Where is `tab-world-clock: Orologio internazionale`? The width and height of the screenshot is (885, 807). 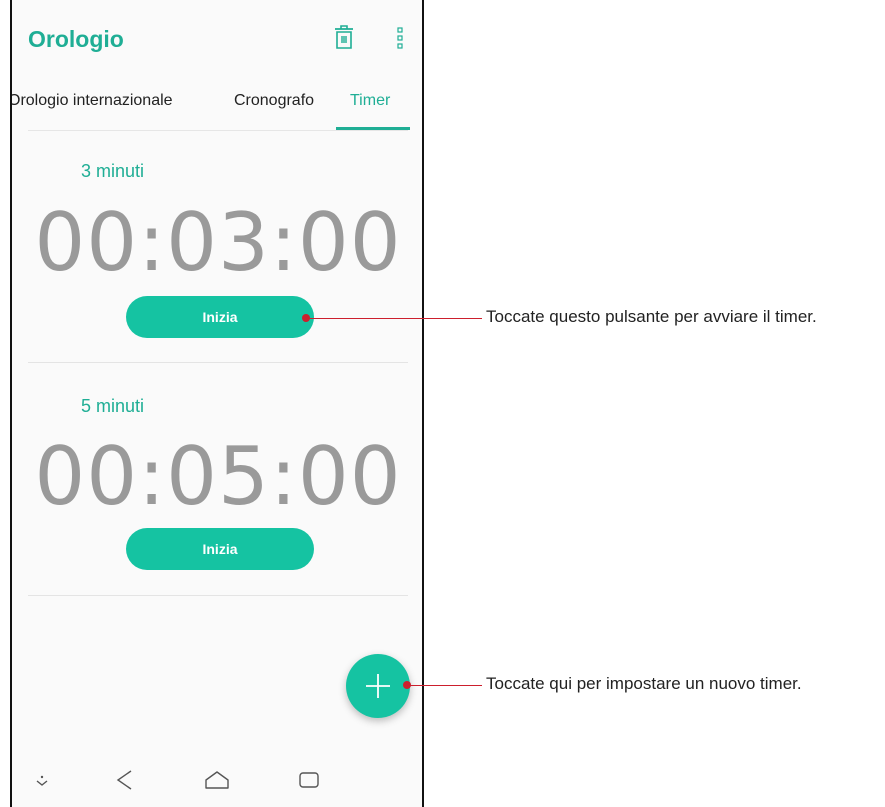
tab-world-clock: Orologio internazionale is located at coordinates (92, 101).